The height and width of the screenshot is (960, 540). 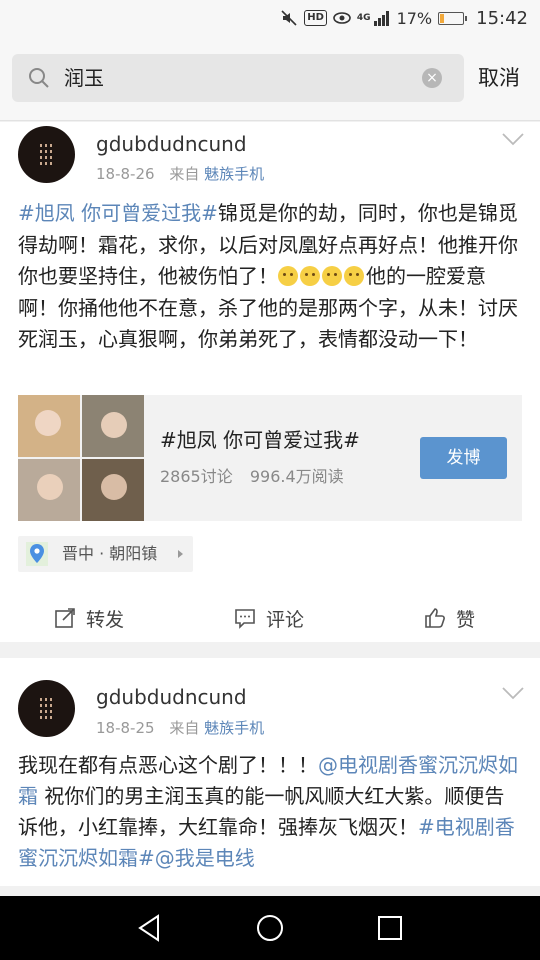 I want to click on post-meta: 18-8-26 来自 魅族手机, so click(x=180, y=174).